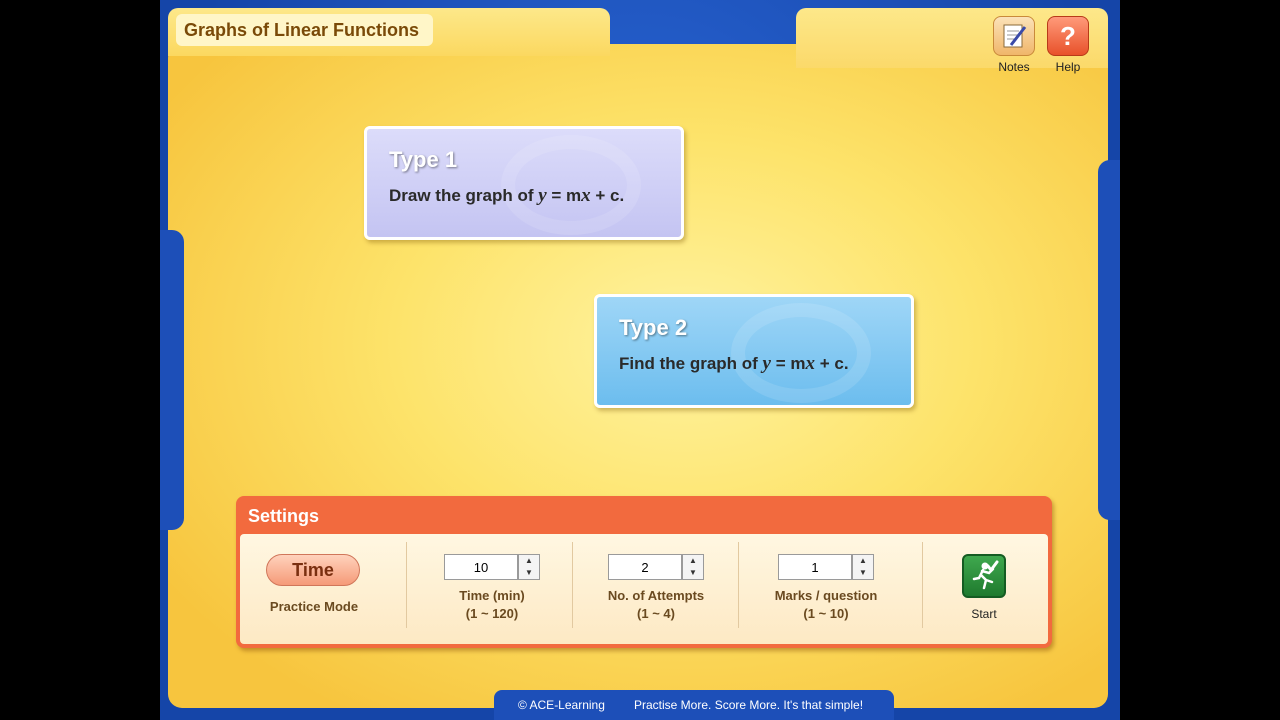  Describe the element at coordinates (507, 195) in the screenshot. I see `type-1-description: Draw the graph of y = mx + c.` at that location.